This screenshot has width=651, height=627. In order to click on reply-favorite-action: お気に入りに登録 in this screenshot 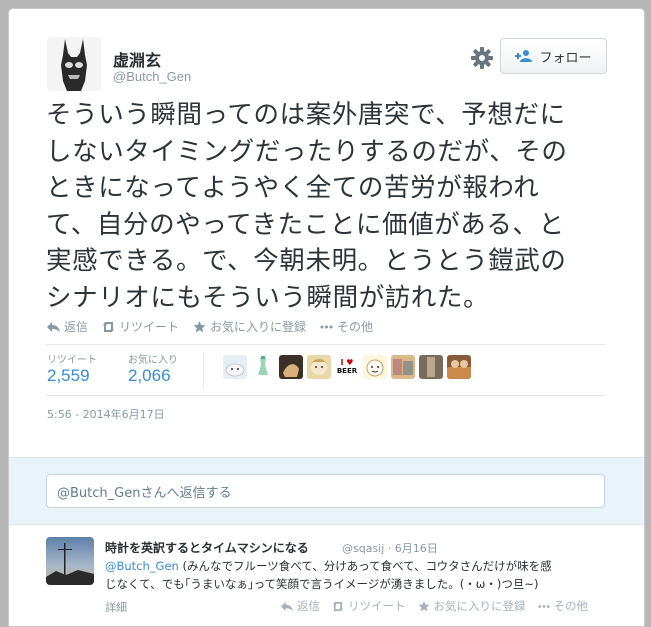, I will do `click(472, 606)`.